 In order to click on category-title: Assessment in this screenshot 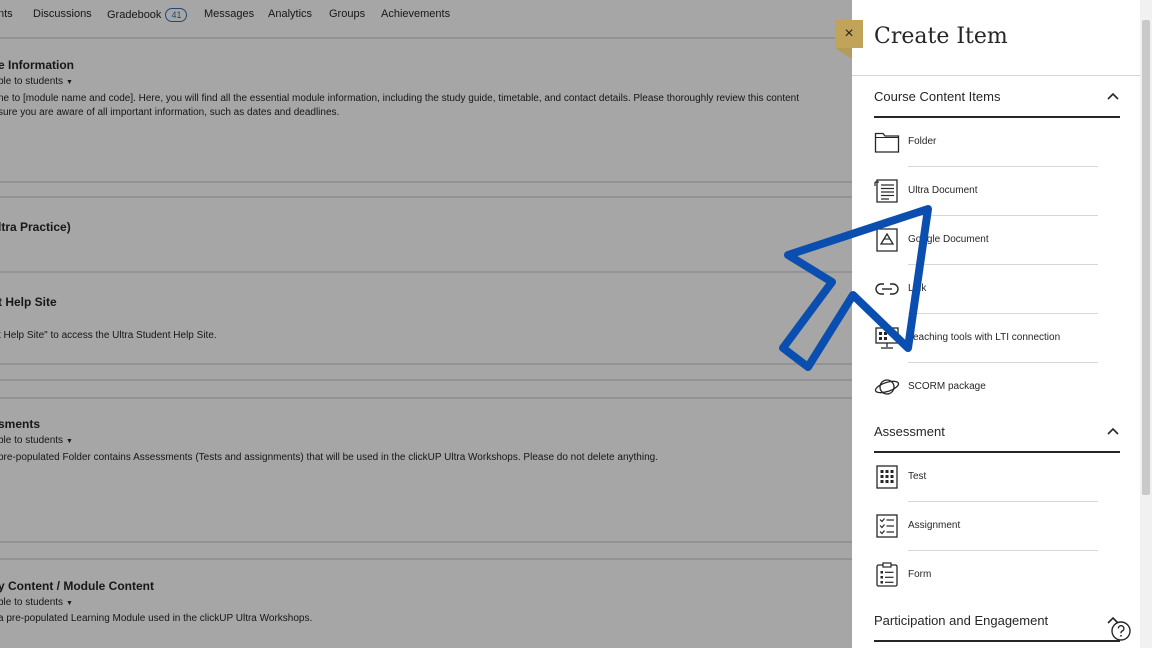, I will do `click(909, 431)`.